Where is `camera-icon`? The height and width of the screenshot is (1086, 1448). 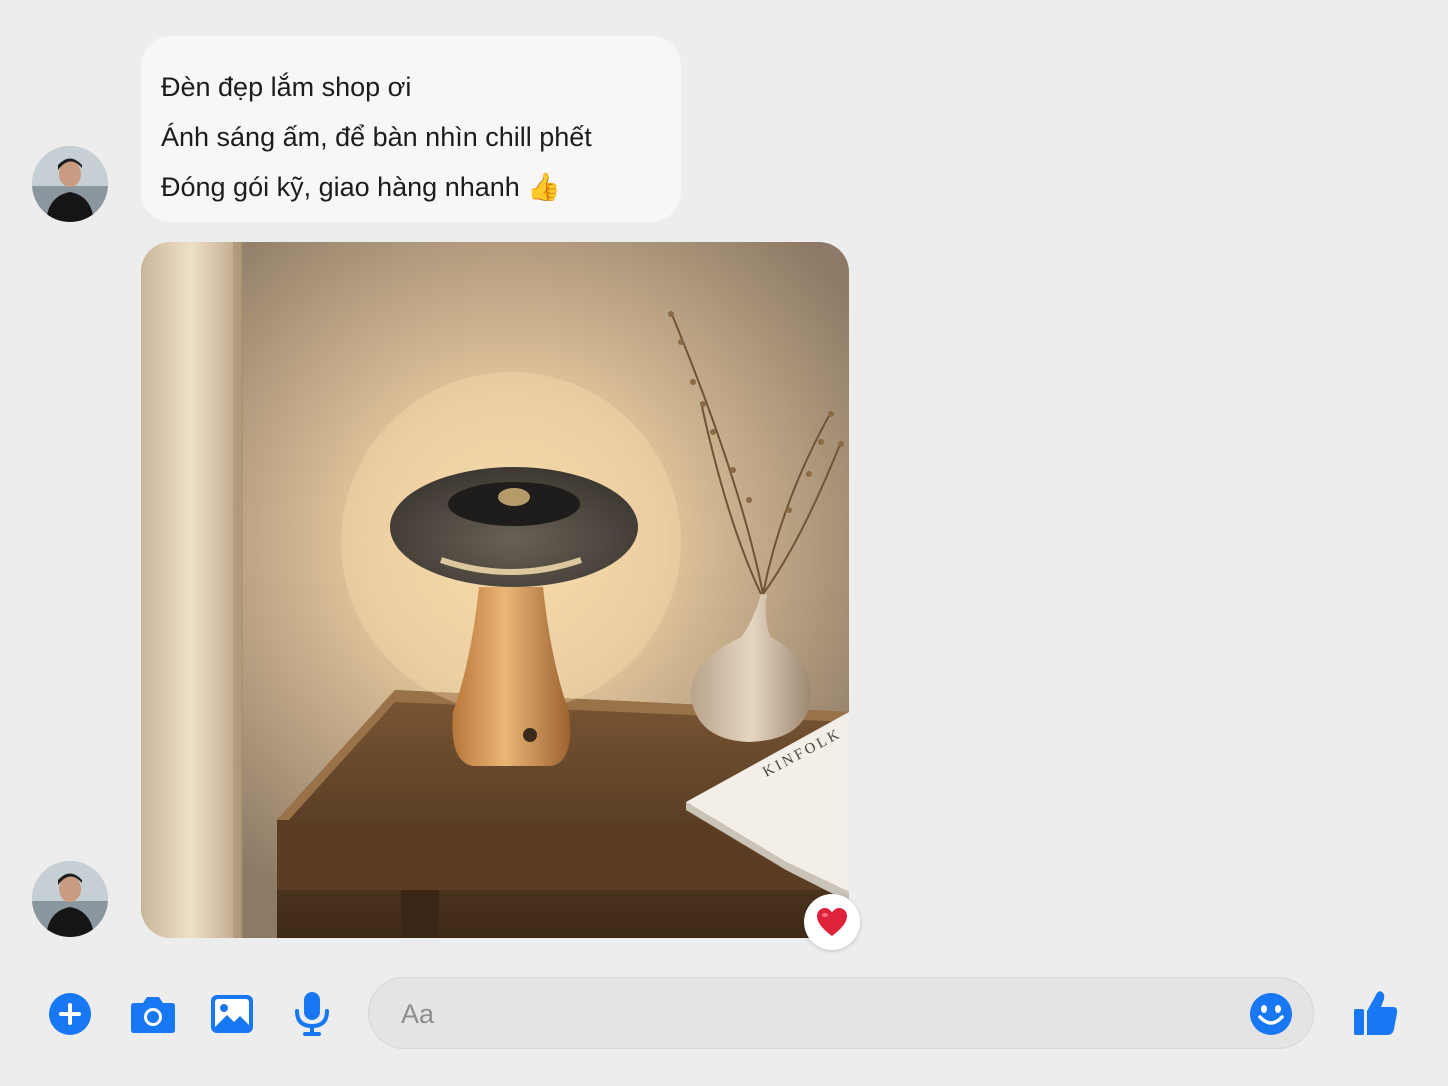
camera-icon is located at coordinates (153, 1015).